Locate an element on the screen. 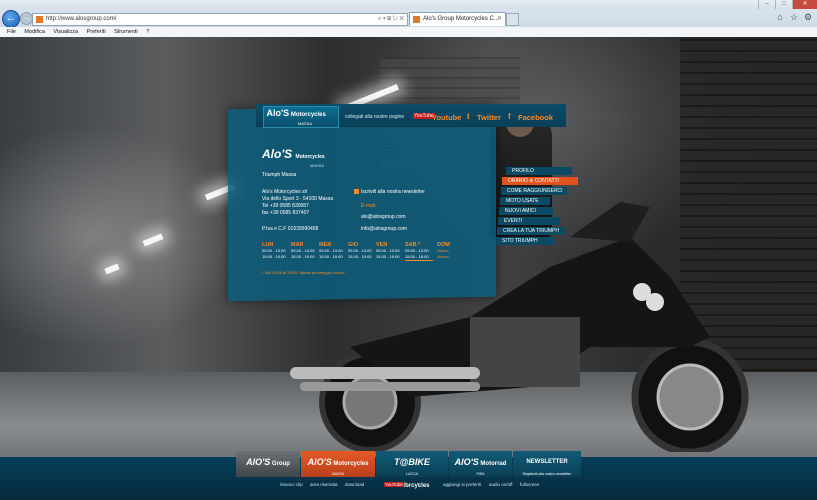 Image resolution: width=817 pixels, height=500 pixels. footer-youtube-icon: YouTube is located at coordinates (394, 484).